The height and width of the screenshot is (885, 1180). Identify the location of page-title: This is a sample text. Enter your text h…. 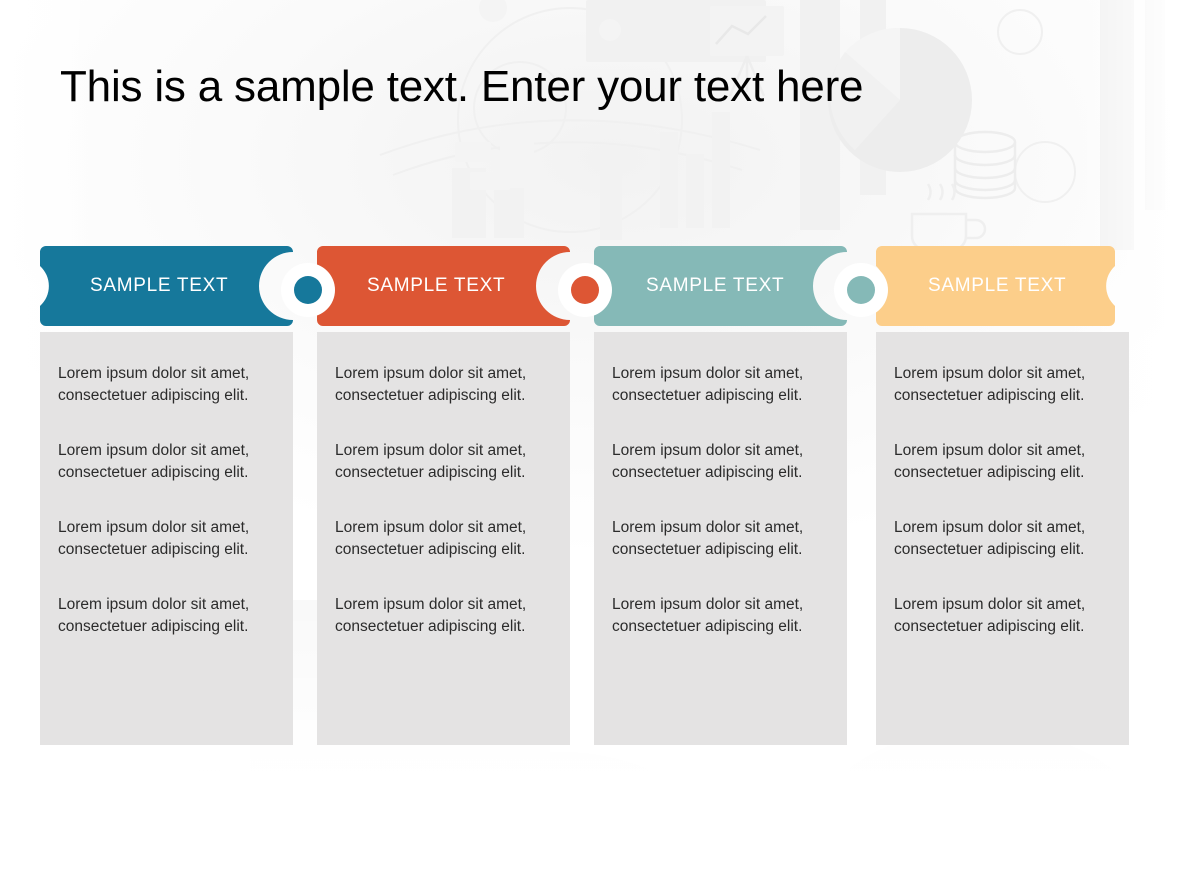
(462, 86).